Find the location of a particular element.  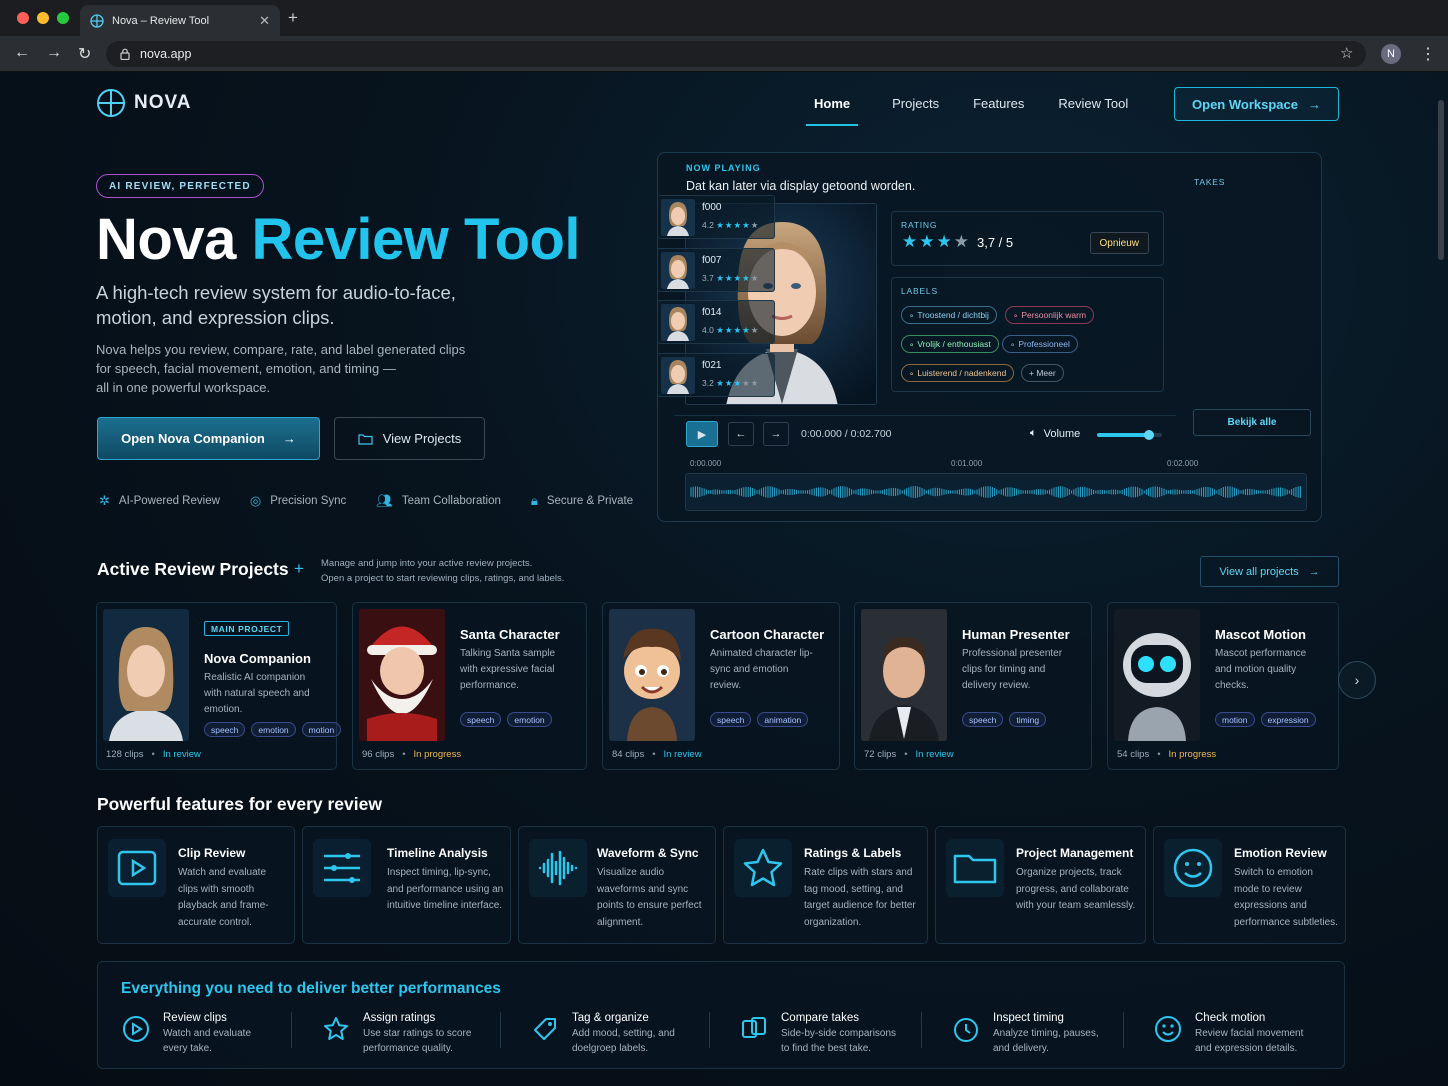

retry-button: Opnieuw is located at coordinates (1119, 243).